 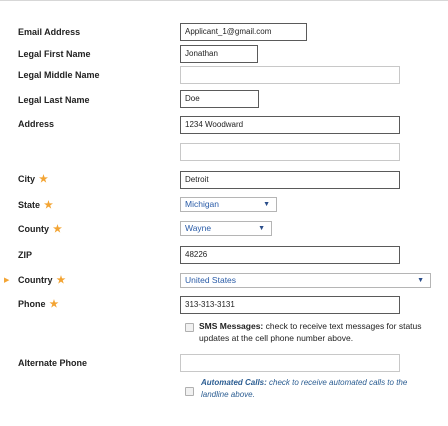 I want to click on state-label: State ★, so click(x=97, y=205).